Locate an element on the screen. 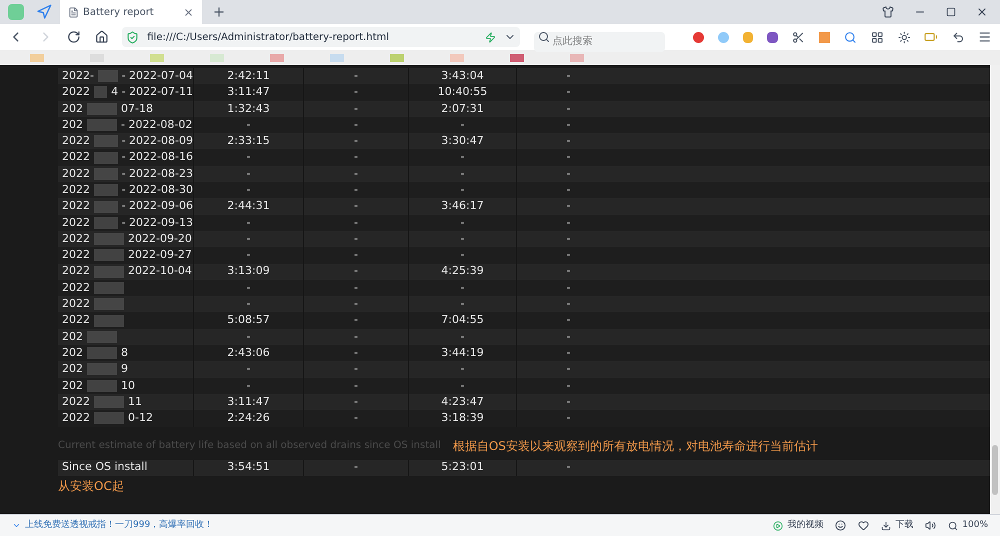 This screenshot has height=536, width=1000. address-field: file:///C:/Users/Administrator/battery-report.html is located at coordinates (321, 37).